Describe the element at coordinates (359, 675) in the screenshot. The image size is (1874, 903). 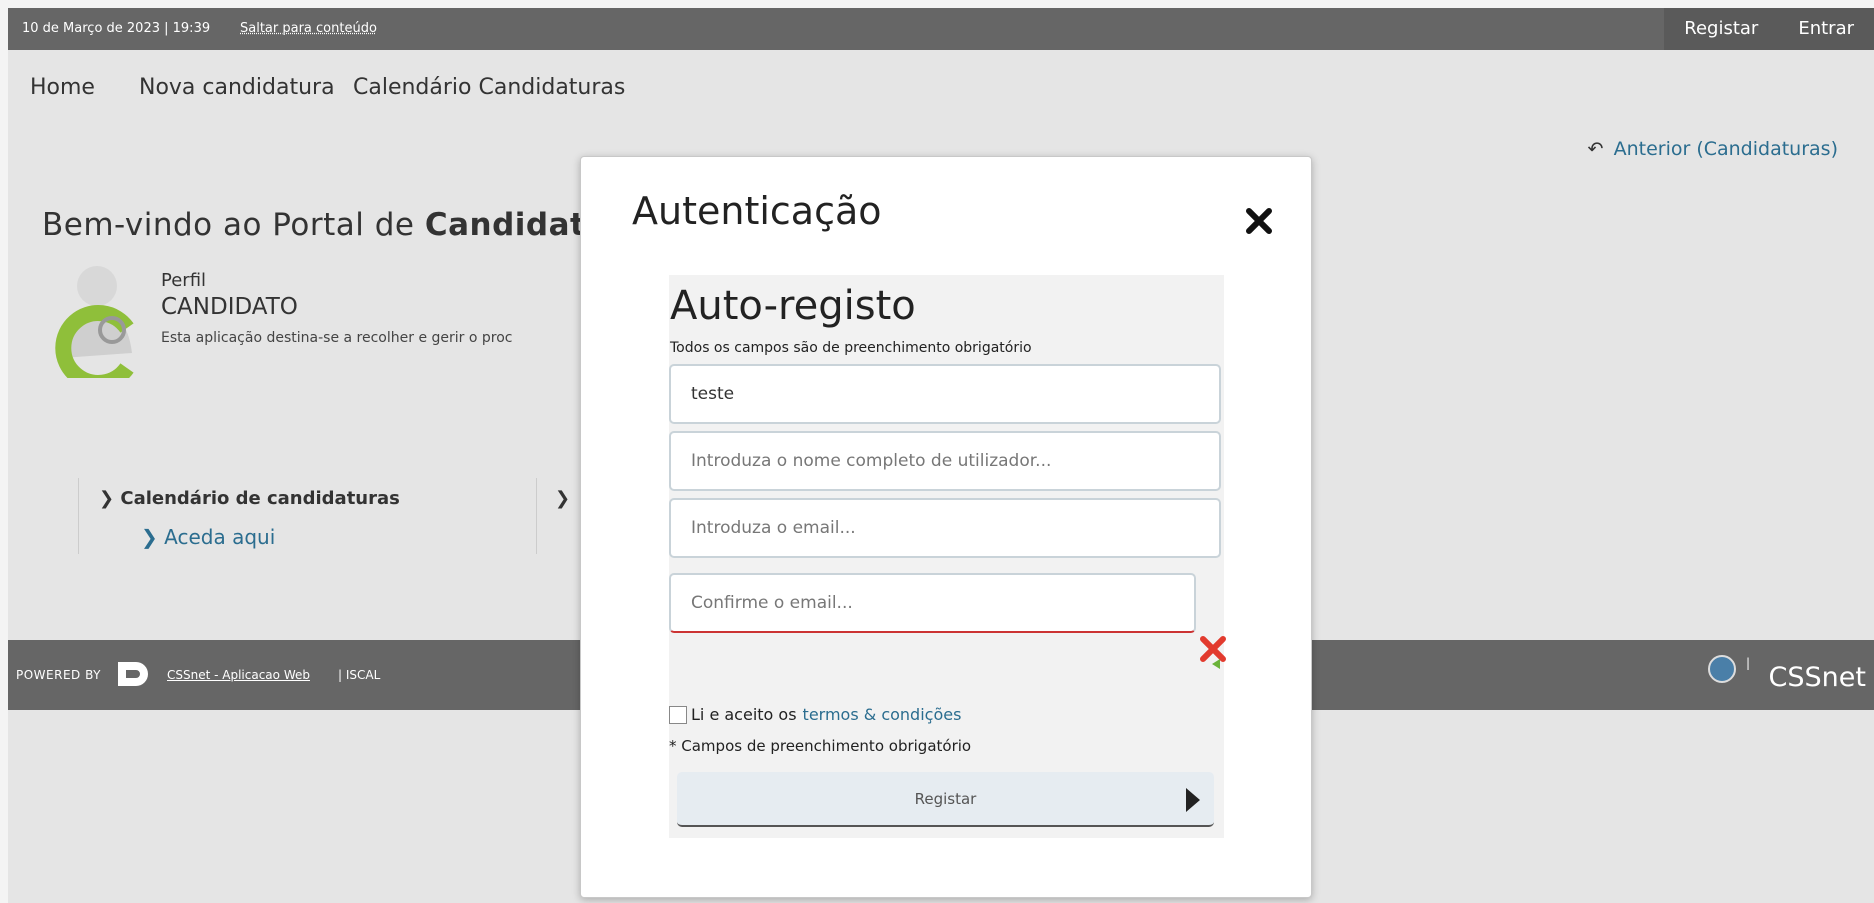
I see `org-label: | ISCAL` at that location.